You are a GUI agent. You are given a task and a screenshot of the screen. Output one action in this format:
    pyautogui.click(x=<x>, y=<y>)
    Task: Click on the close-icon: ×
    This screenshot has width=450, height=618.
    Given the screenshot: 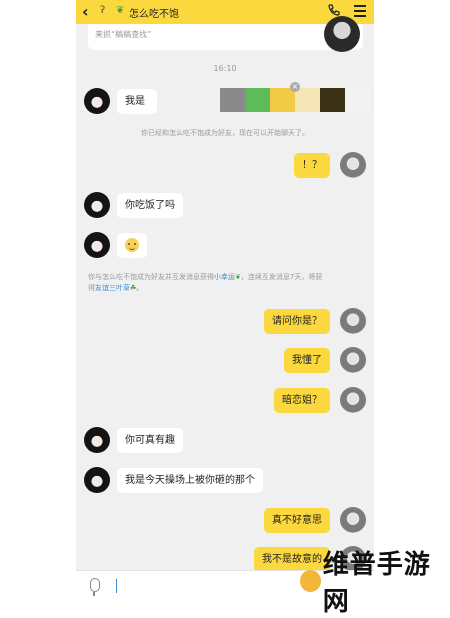 What is the action you would take?
    pyautogui.click(x=295, y=87)
    